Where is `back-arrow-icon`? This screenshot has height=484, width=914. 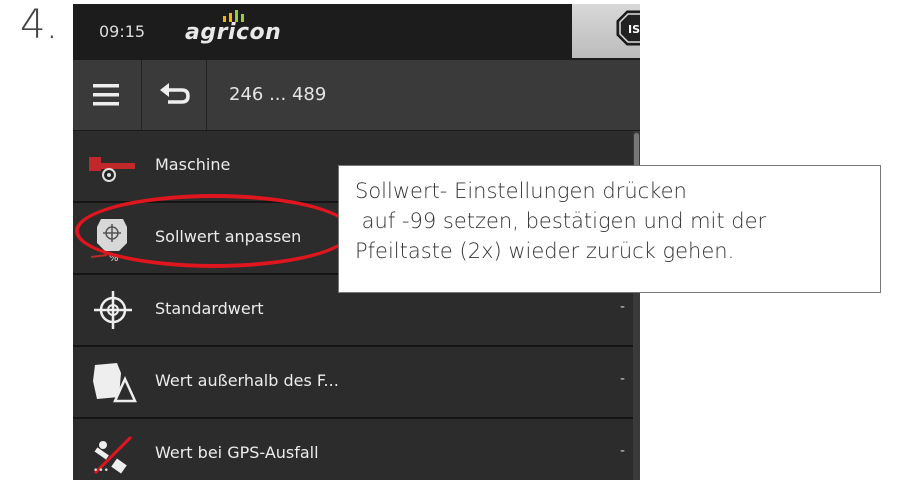 back-arrow-icon is located at coordinates (175, 93).